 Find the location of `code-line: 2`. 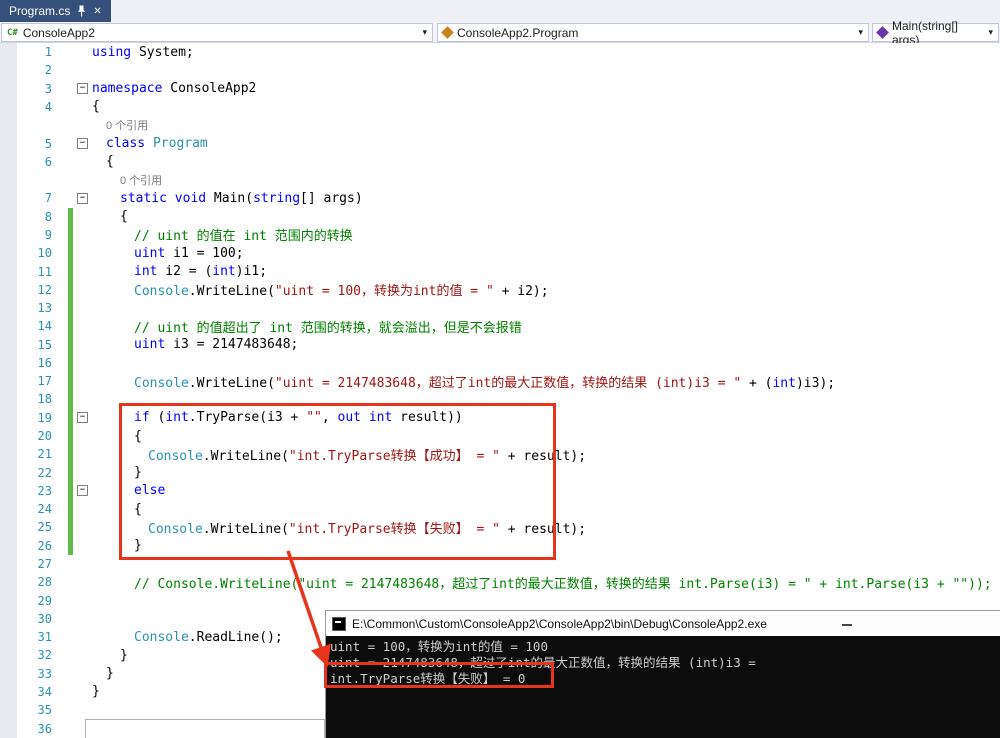

code-line: 2 is located at coordinates (500, 70).